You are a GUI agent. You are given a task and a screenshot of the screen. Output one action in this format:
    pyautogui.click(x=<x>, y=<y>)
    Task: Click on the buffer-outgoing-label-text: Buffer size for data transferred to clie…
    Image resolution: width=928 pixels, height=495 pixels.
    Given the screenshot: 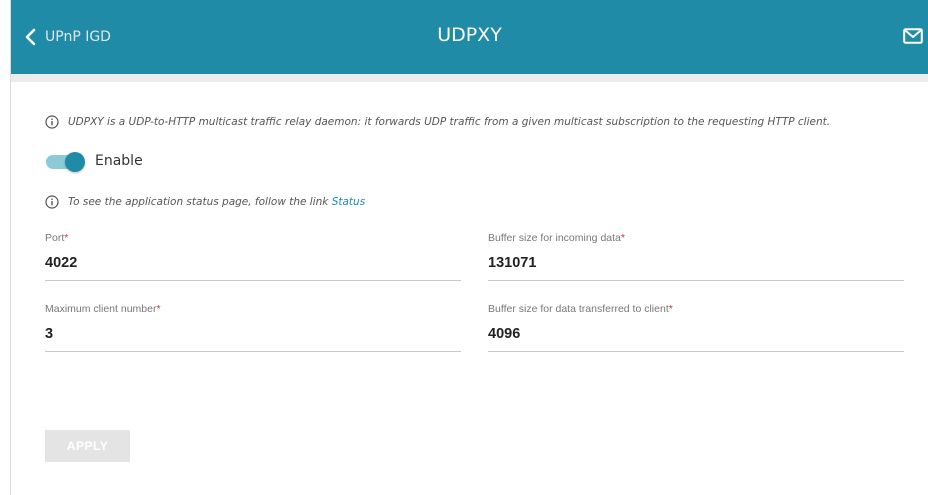 What is the action you would take?
    pyautogui.click(x=578, y=309)
    